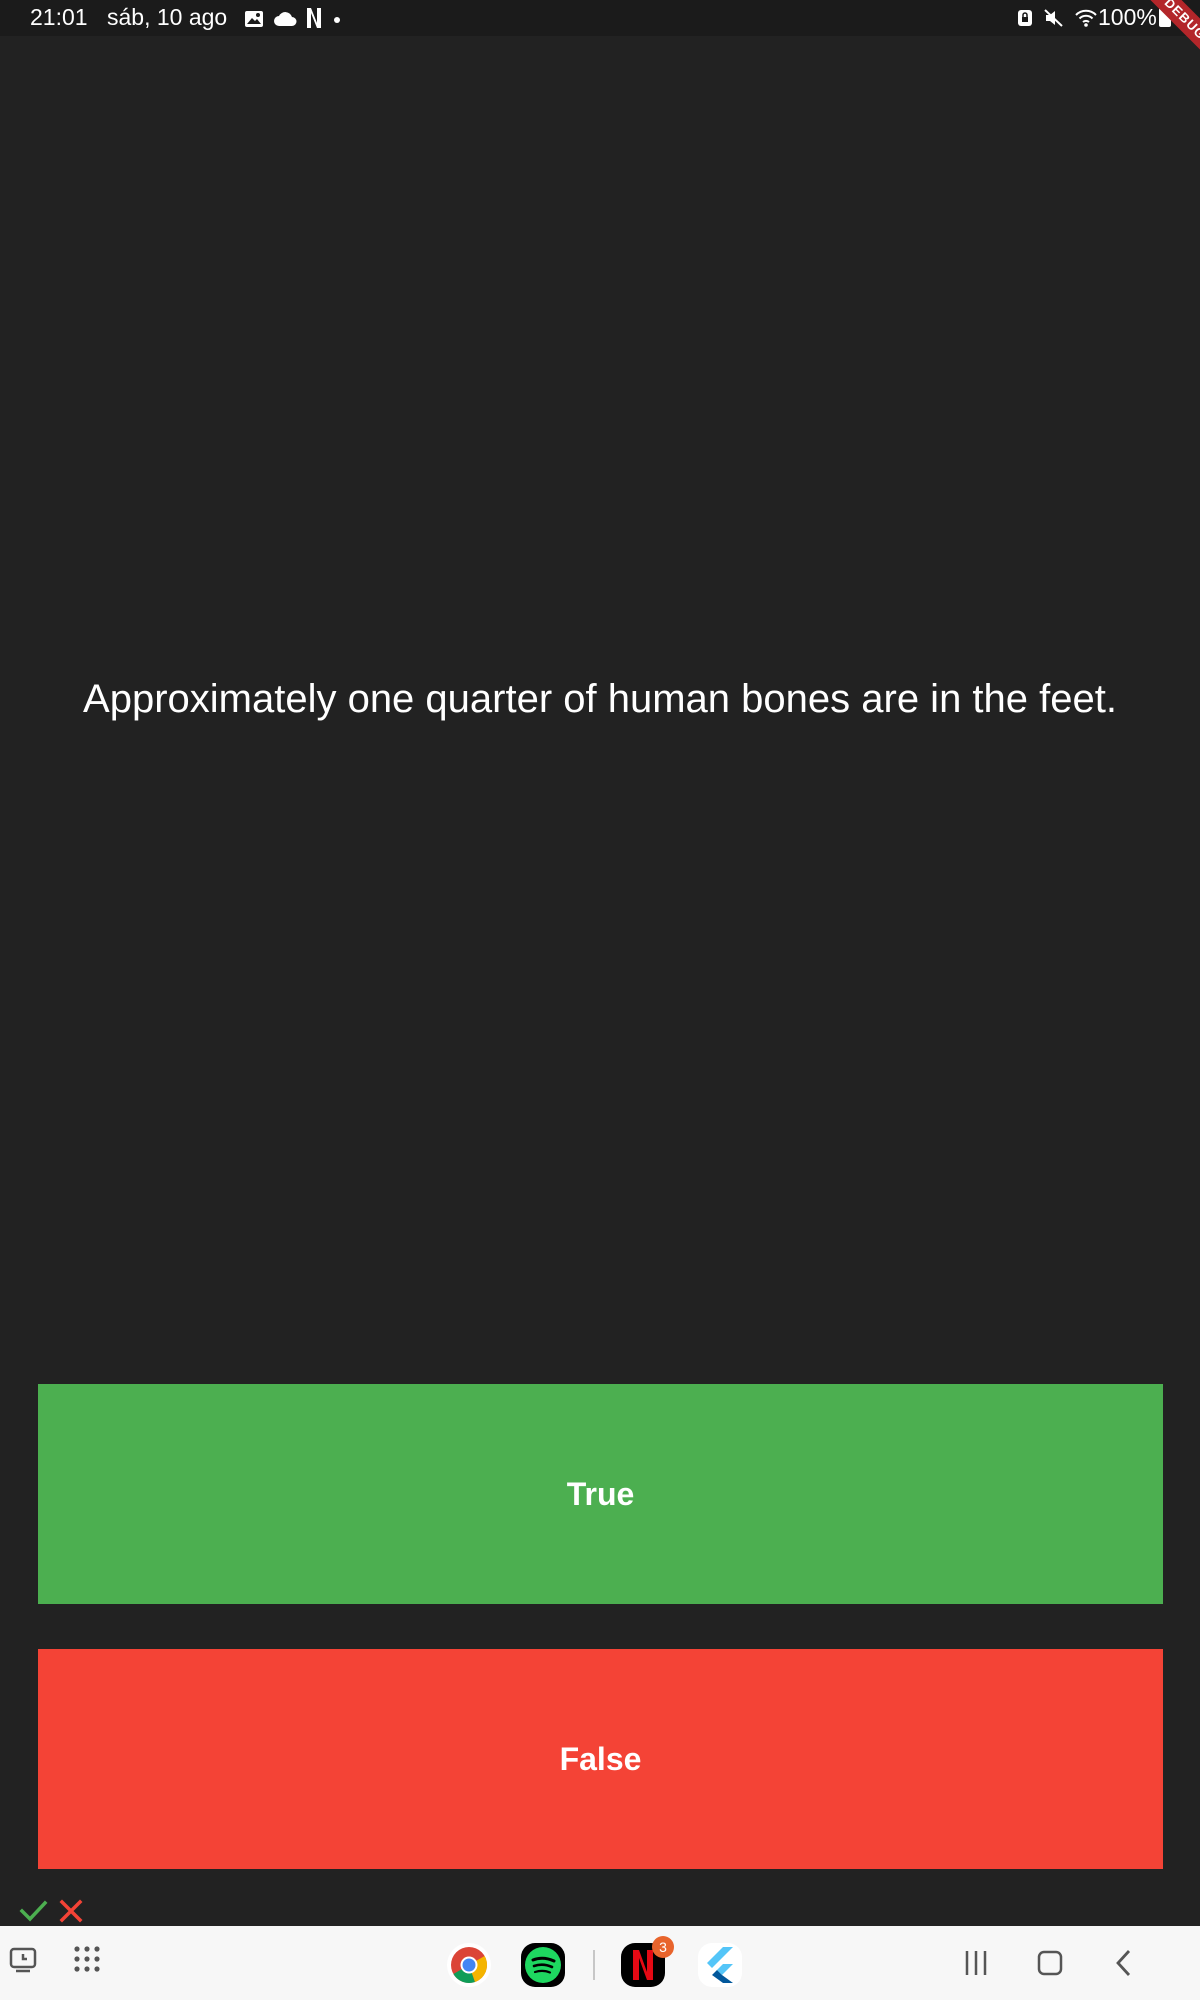  I want to click on dock-divider, so click(594, 1965).